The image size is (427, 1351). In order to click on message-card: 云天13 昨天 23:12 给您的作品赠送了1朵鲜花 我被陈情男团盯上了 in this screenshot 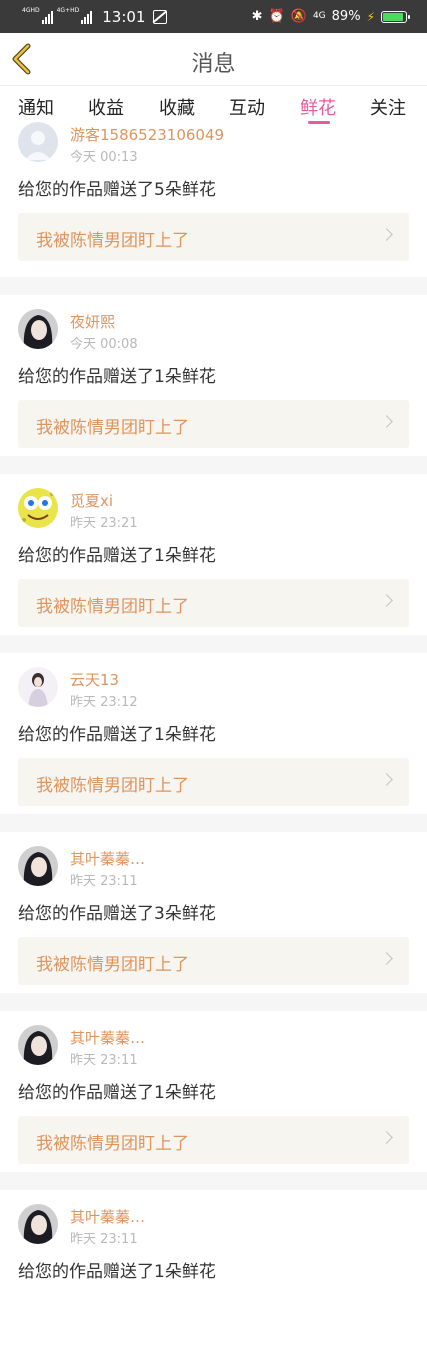, I will do `click(213, 733)`.